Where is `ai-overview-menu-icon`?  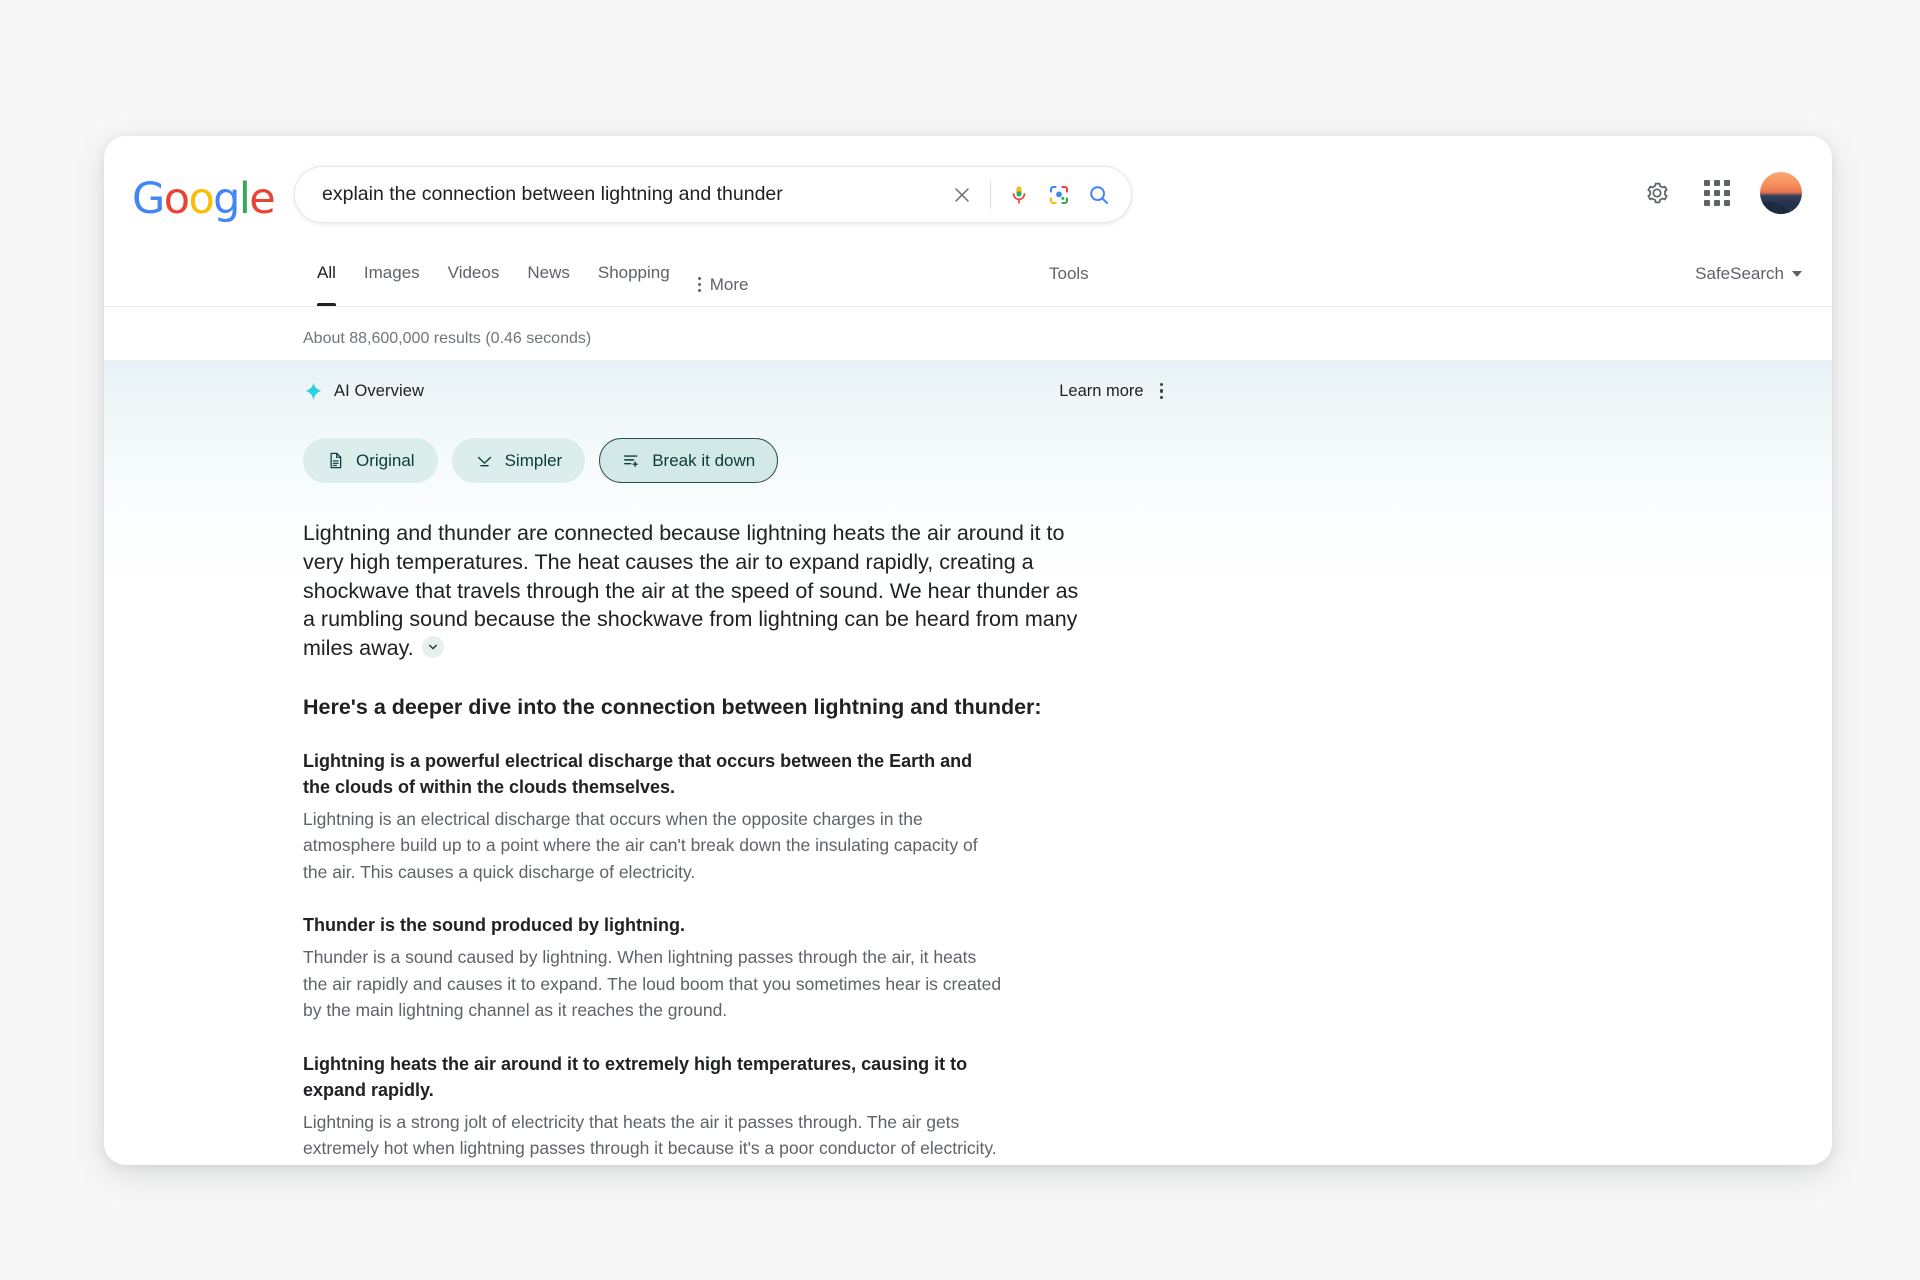
ai-overview-menu-icon is located at coordinates (1161, 391).